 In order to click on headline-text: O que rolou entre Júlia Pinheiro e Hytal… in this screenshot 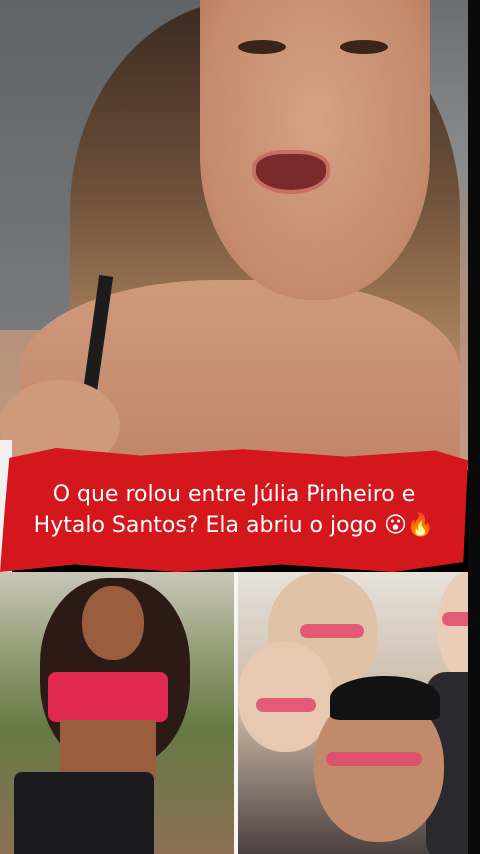, I will do `click(234, 510)`.